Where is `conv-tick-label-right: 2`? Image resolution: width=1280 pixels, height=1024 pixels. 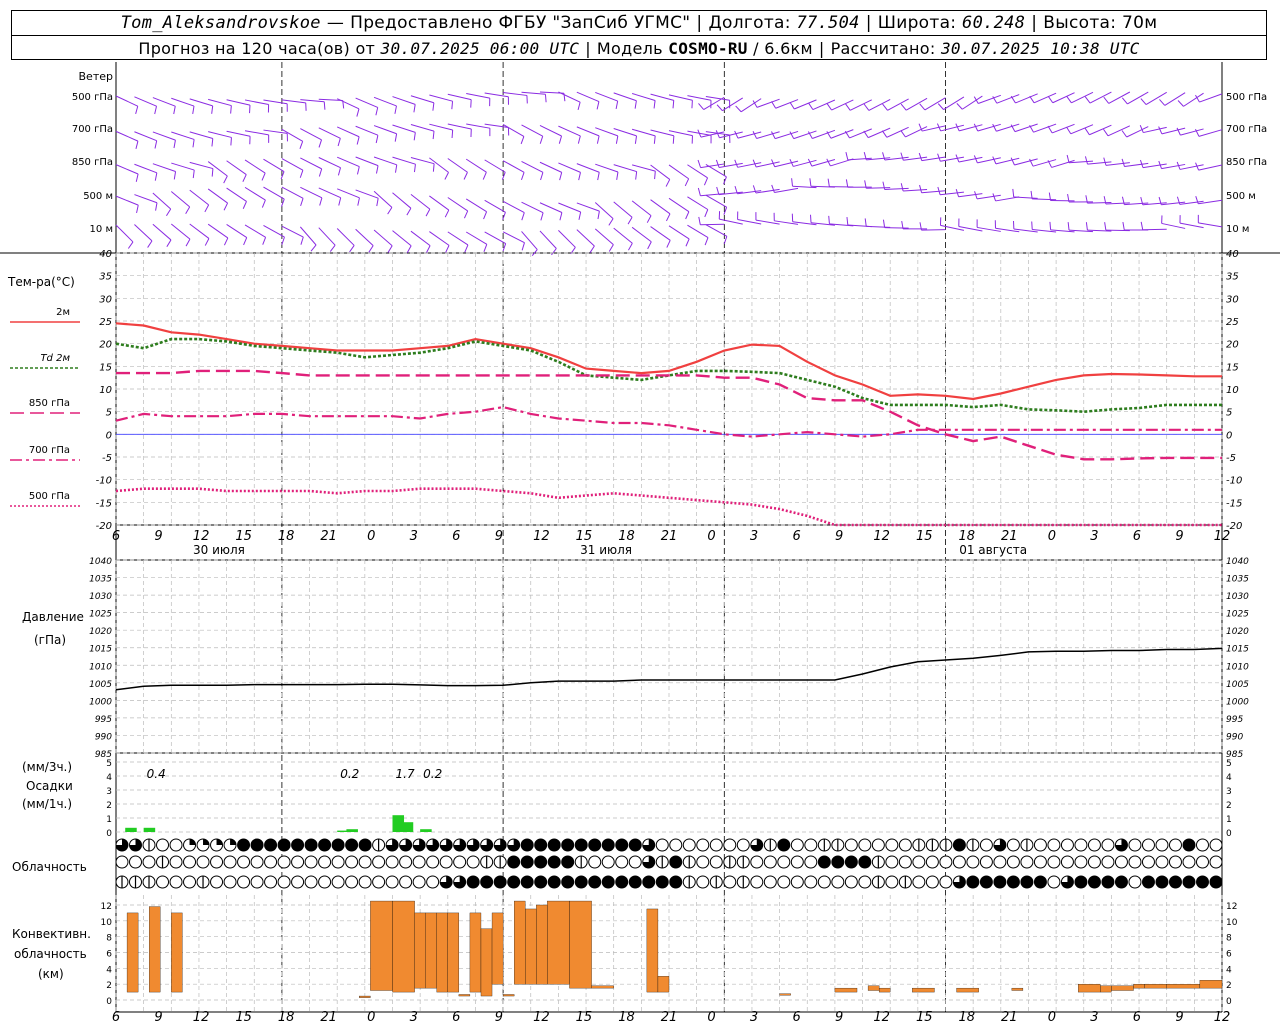 conv-tick-label-right: 2 is located at coordinates (1229, 986).